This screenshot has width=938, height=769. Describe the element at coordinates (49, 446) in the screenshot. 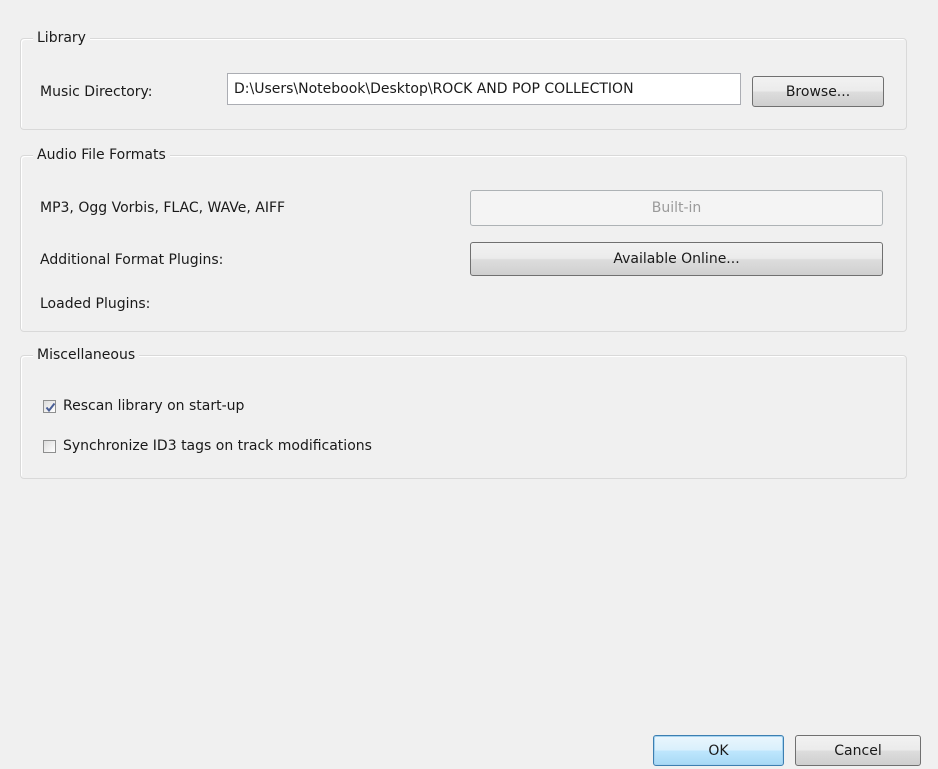

I see `sync-id3-checkbox` at that location.